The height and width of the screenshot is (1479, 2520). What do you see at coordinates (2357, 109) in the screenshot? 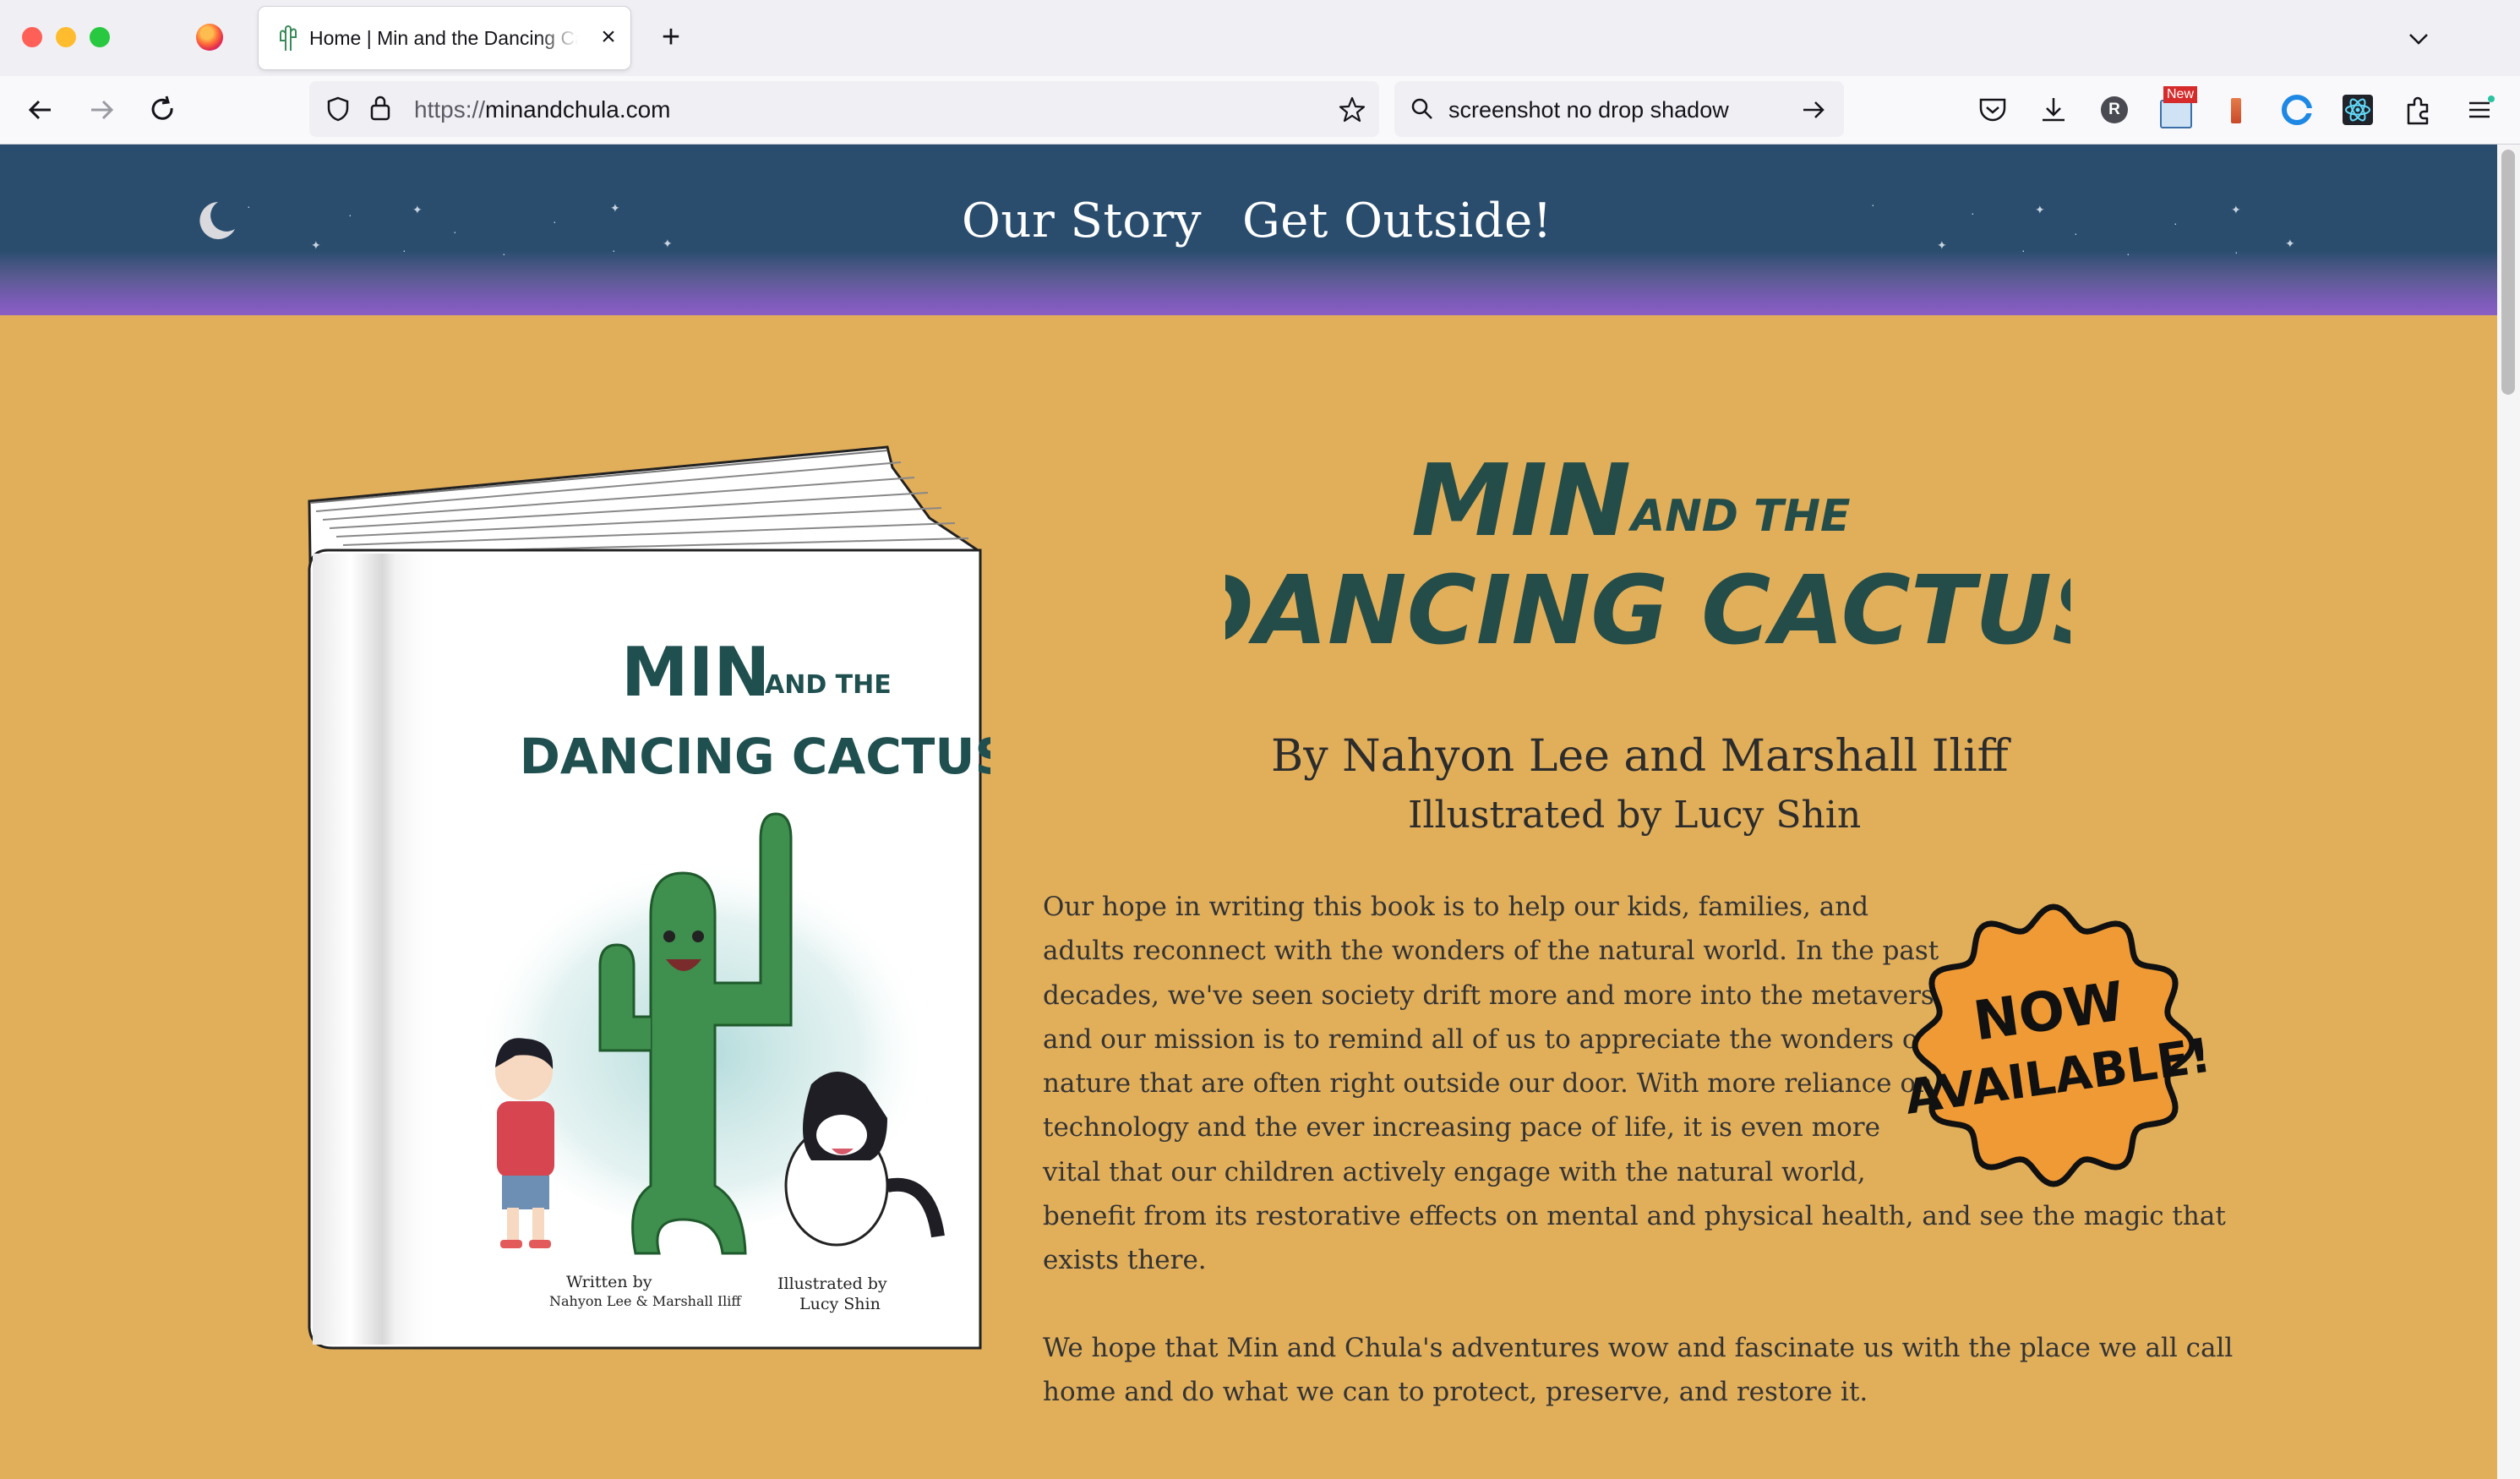
I see `react-devtools-icon` at bounding box center [2357, 109].